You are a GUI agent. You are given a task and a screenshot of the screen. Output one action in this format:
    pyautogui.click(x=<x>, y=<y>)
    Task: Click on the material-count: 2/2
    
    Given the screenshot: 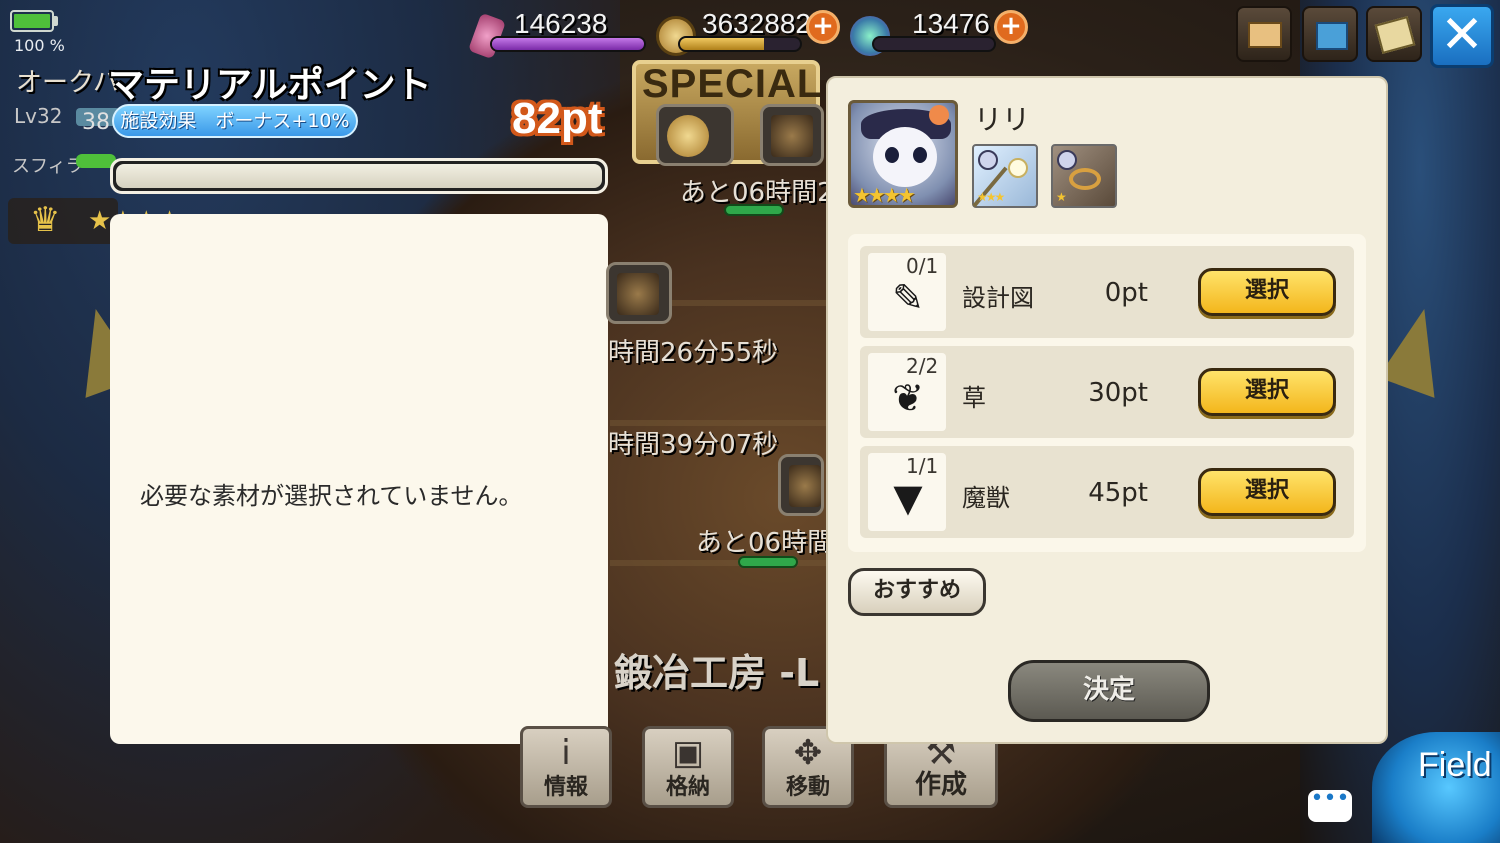 What is the action you would take?
    pyautogui.click(x=922, y=366)
    